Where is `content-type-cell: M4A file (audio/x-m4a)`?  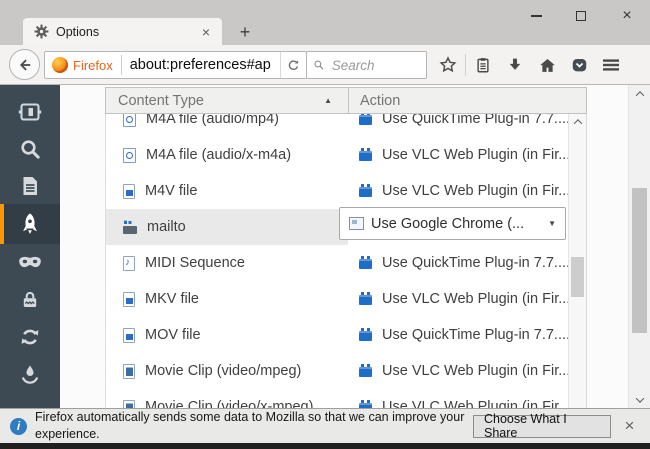 content-type-cell: M4A file (audio/x-m4a) is located at coordinates (227, 155).